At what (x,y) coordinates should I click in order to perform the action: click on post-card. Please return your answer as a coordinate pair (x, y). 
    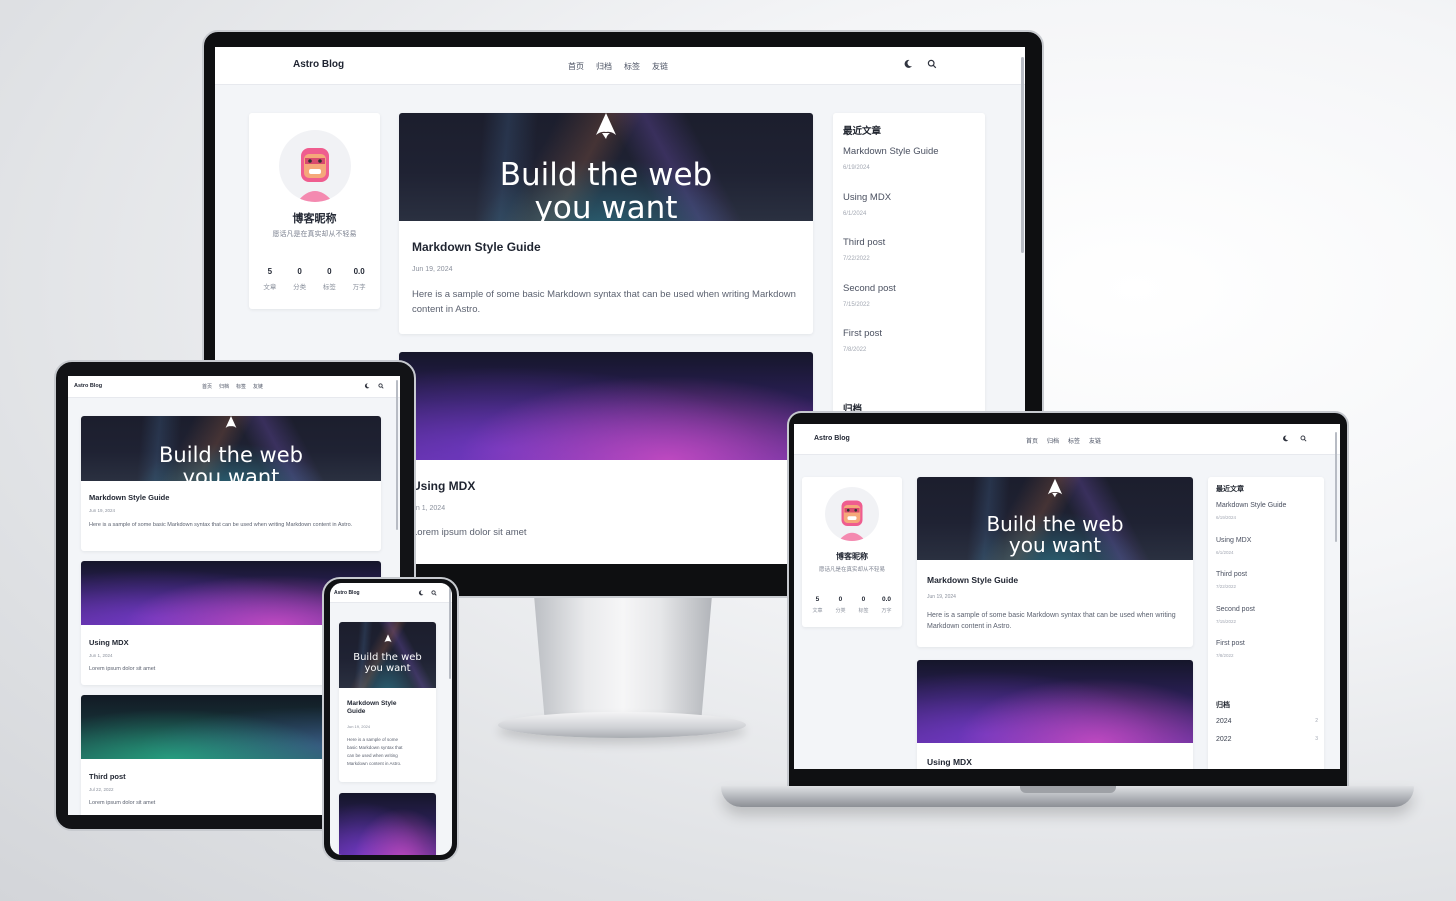
    Looking at the image, I should click on (387, 824).